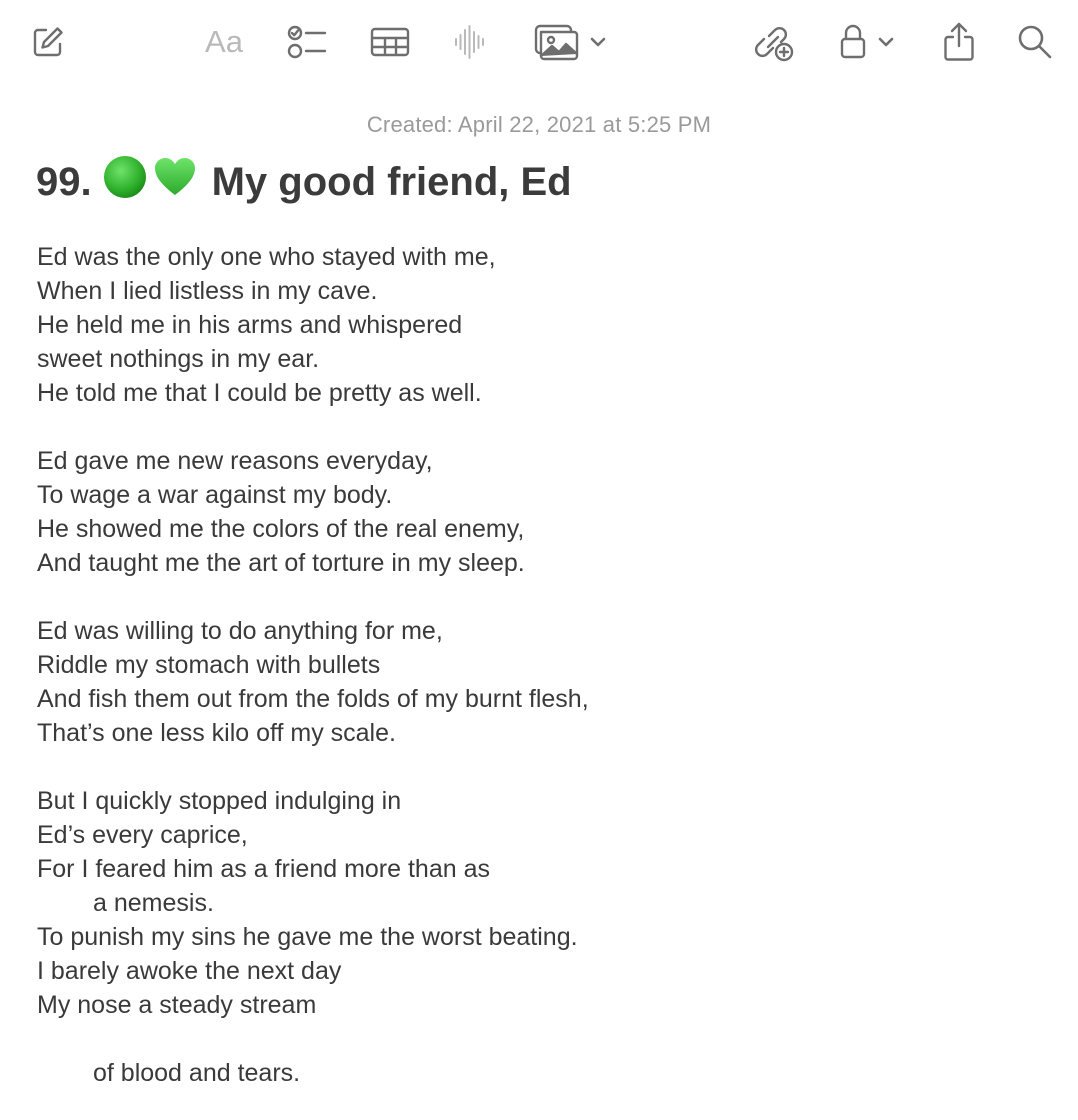 This screenshot has width=1078, height=1120. I want to click on body-line: My nose a steady stream, so click(177, 1005).